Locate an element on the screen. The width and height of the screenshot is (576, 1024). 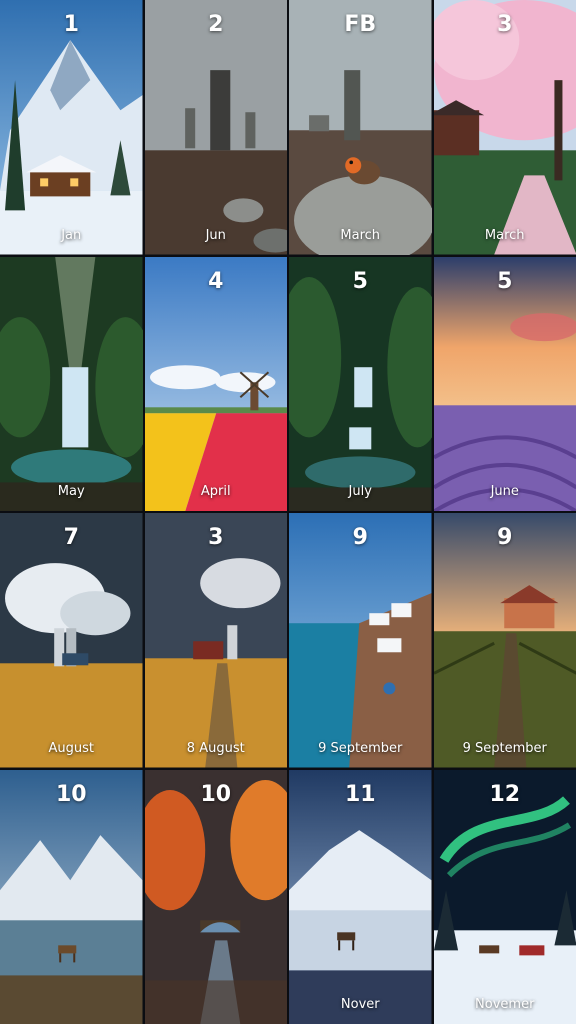
tile-number: 2 is located at coordinates (216, 24).